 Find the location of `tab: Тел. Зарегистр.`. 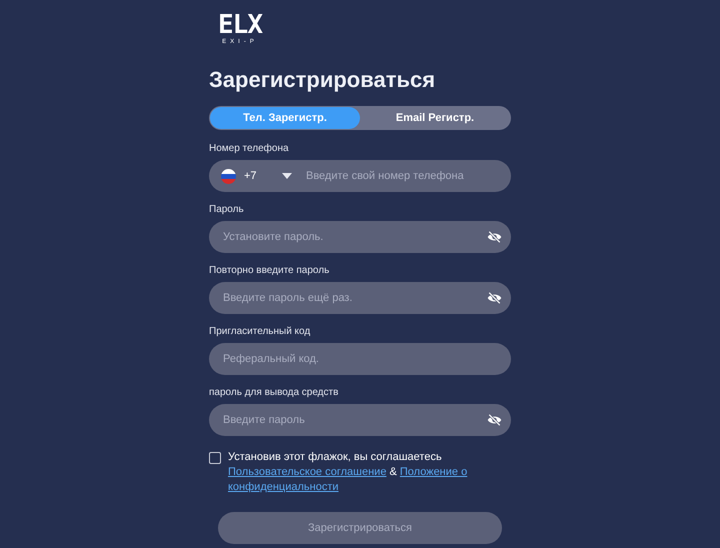

tab: Тел. Зарегистр. is located at coordinates (285, 118).